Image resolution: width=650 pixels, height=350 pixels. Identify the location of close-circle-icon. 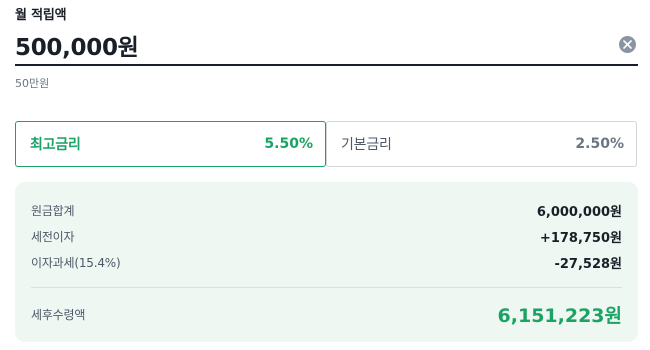
(627, 44).